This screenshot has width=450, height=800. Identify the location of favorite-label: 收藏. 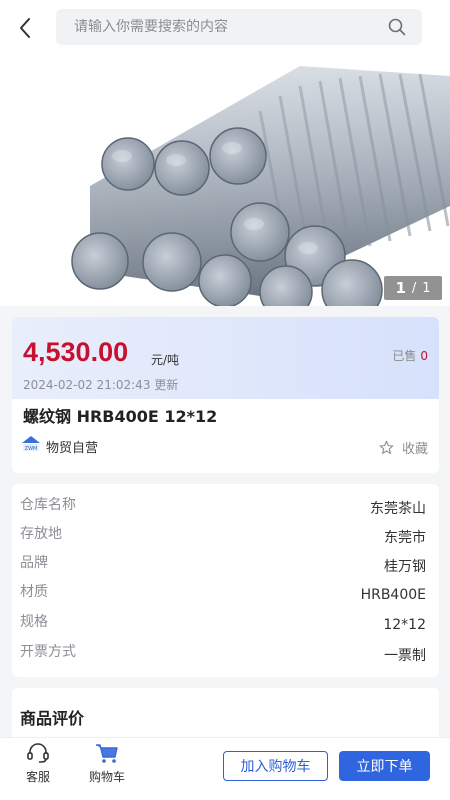
(414, 449).